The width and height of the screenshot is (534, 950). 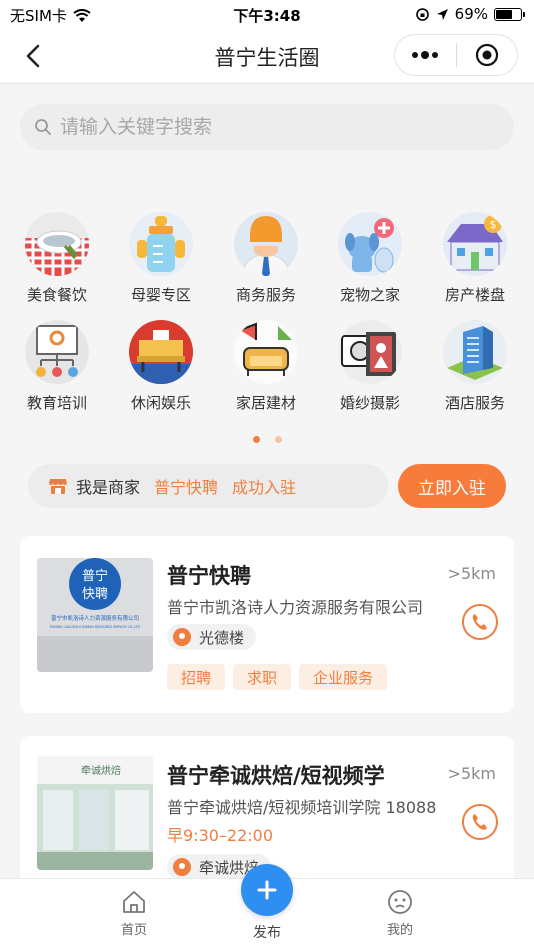 What do you see at coordinates (134, 902) in the screenshot?
I see `home-icon` at bounding box center [134, 902].